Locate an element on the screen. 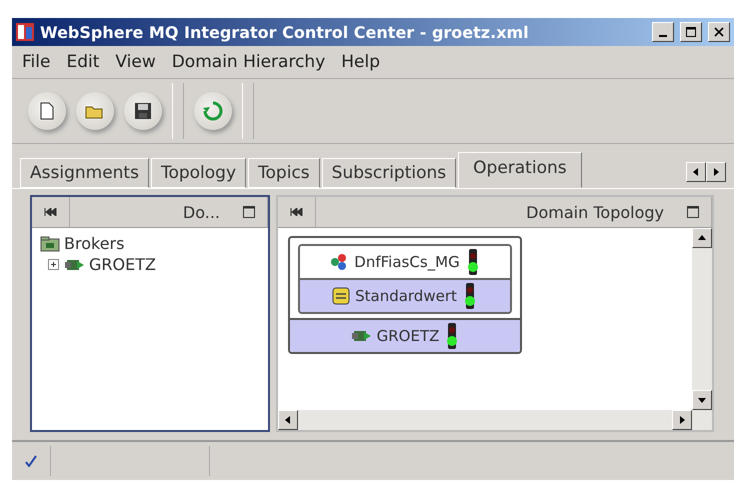 This screenshot has width=734, height=486. minimize-button is located at coordinates (663, 32).